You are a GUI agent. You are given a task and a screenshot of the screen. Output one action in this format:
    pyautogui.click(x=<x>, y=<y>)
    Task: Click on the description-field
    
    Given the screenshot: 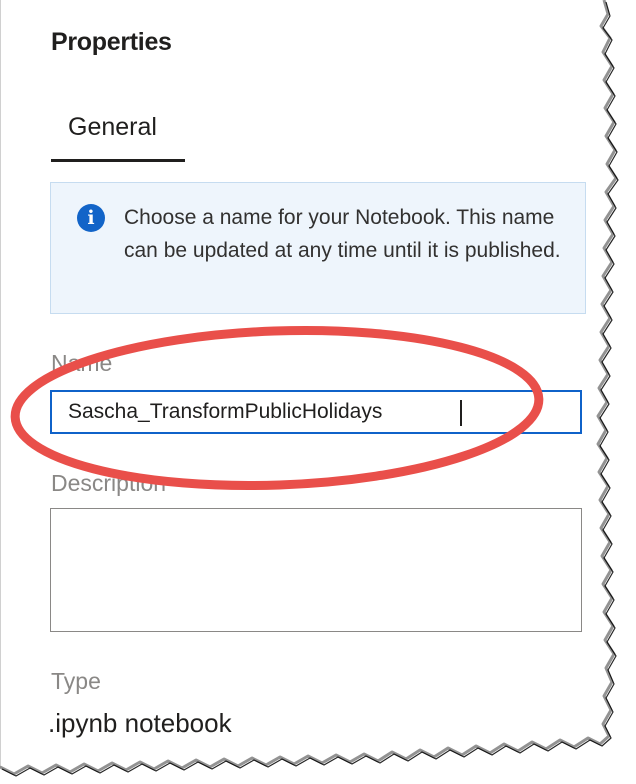 What is the action you would take?
    pyautogui.click(x=316, y=570)
    